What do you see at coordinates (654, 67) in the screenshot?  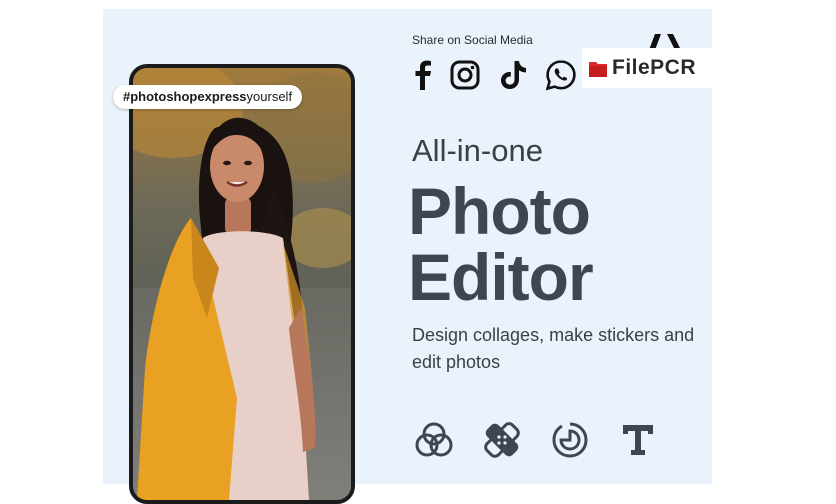 I see `watermark-text: FilePCR` at bounding box center [654, 67].